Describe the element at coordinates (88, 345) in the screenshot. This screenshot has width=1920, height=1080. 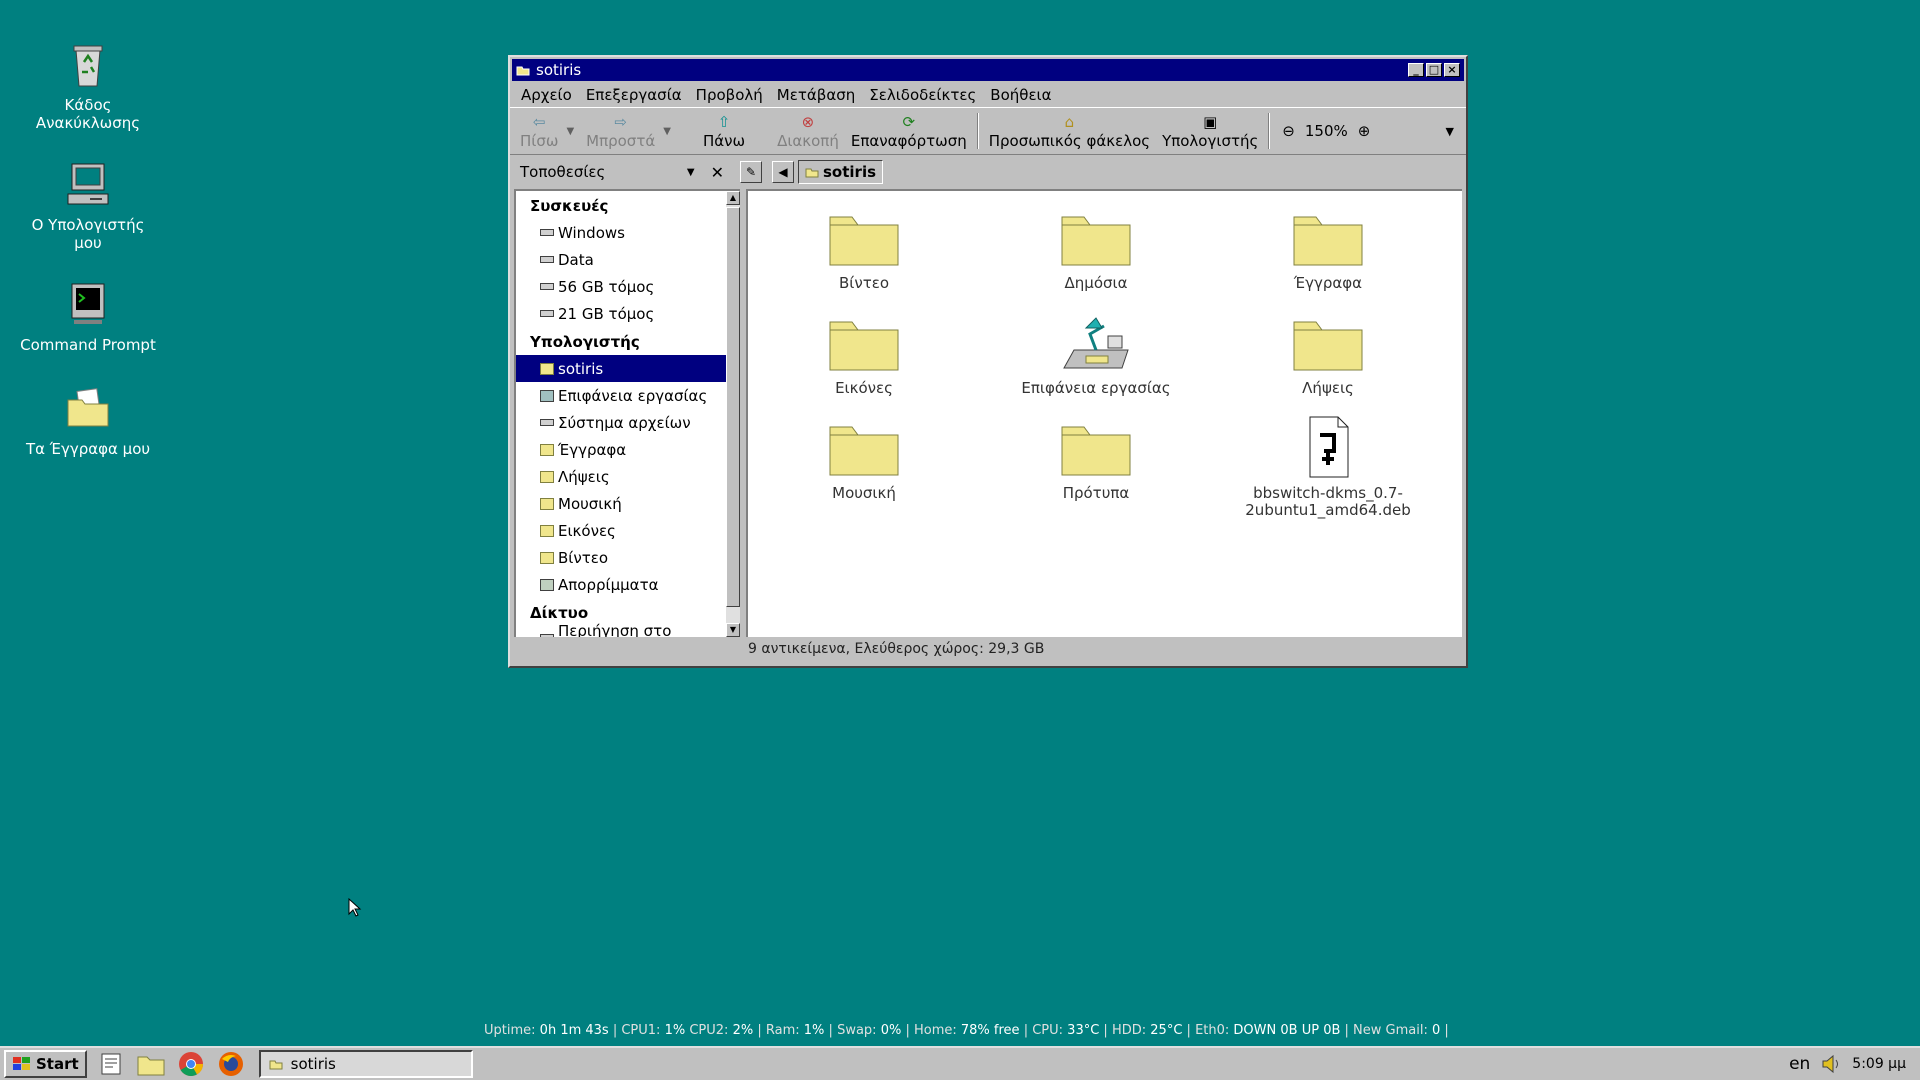
I see `desktop-icon-label: Command Prompt` at that location.